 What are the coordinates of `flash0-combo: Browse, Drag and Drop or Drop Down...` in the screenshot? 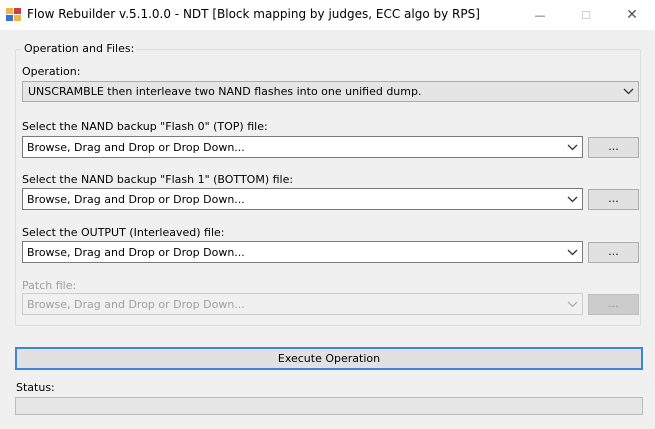 It's located at (302, 147).